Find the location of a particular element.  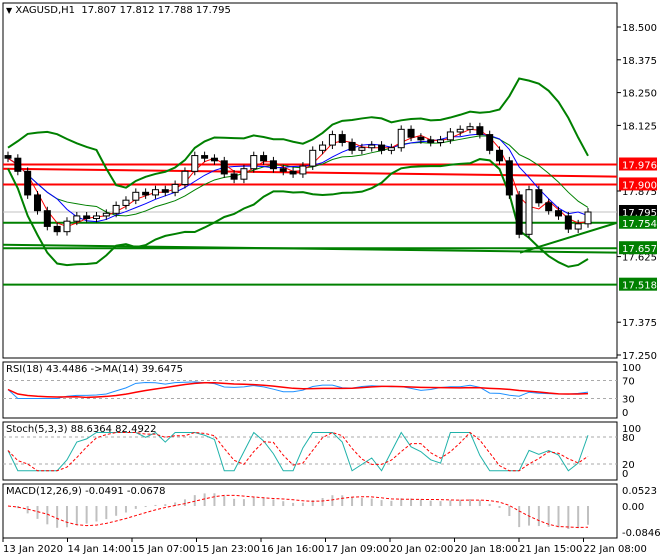

stoch-main-line is located at coordinates (298, 451).